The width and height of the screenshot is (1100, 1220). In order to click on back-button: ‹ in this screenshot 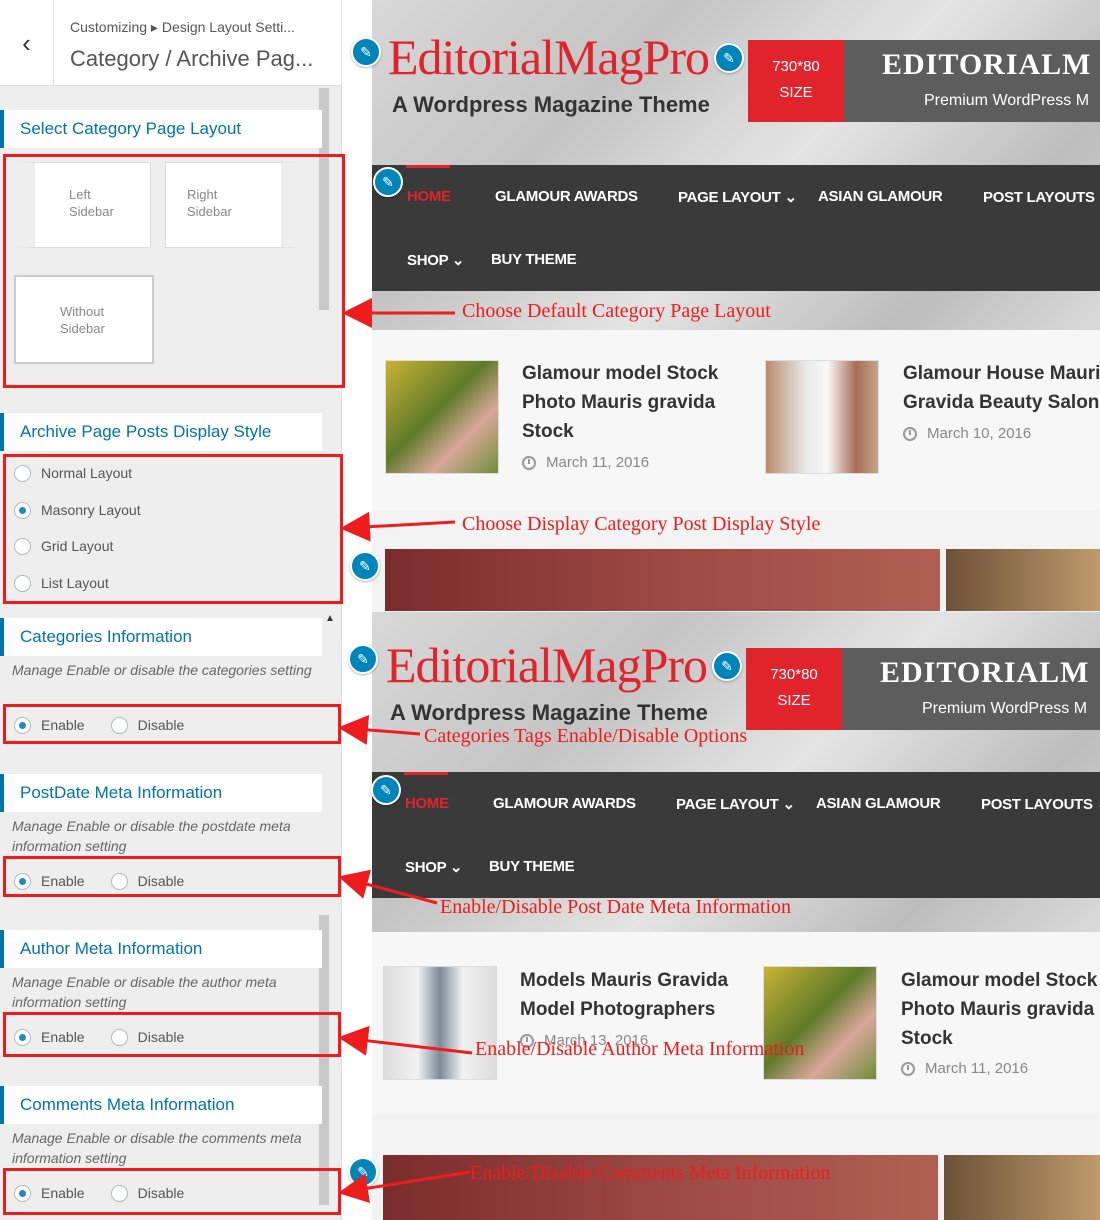, I will do `click(27, 43)`.